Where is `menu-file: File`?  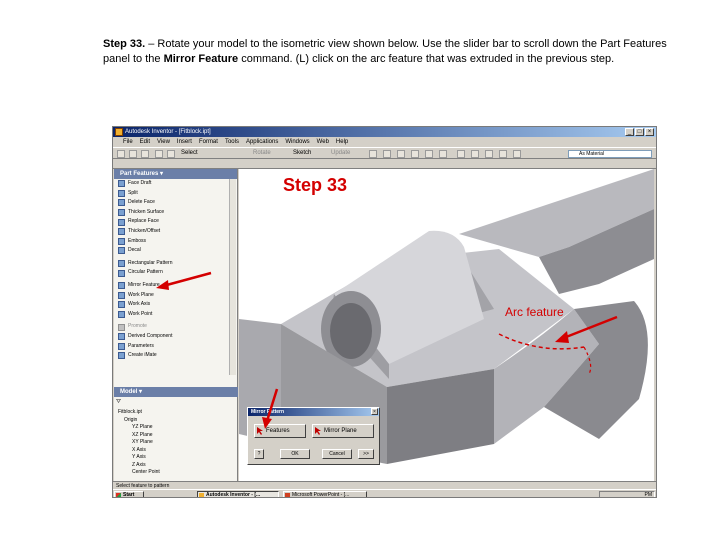 menu-file: File is located at coordinates (128, 142).